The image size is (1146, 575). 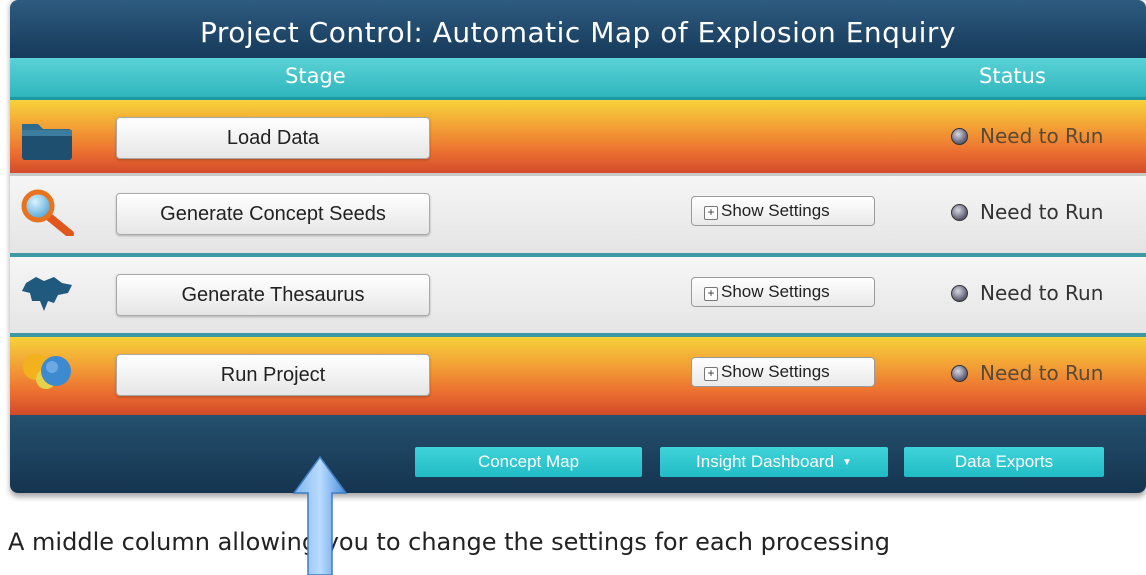 What do you see at coordinates (528, 462) in the screenshot?
I see `concept-map-button: Concept Map` at bounding box center [528, 462].